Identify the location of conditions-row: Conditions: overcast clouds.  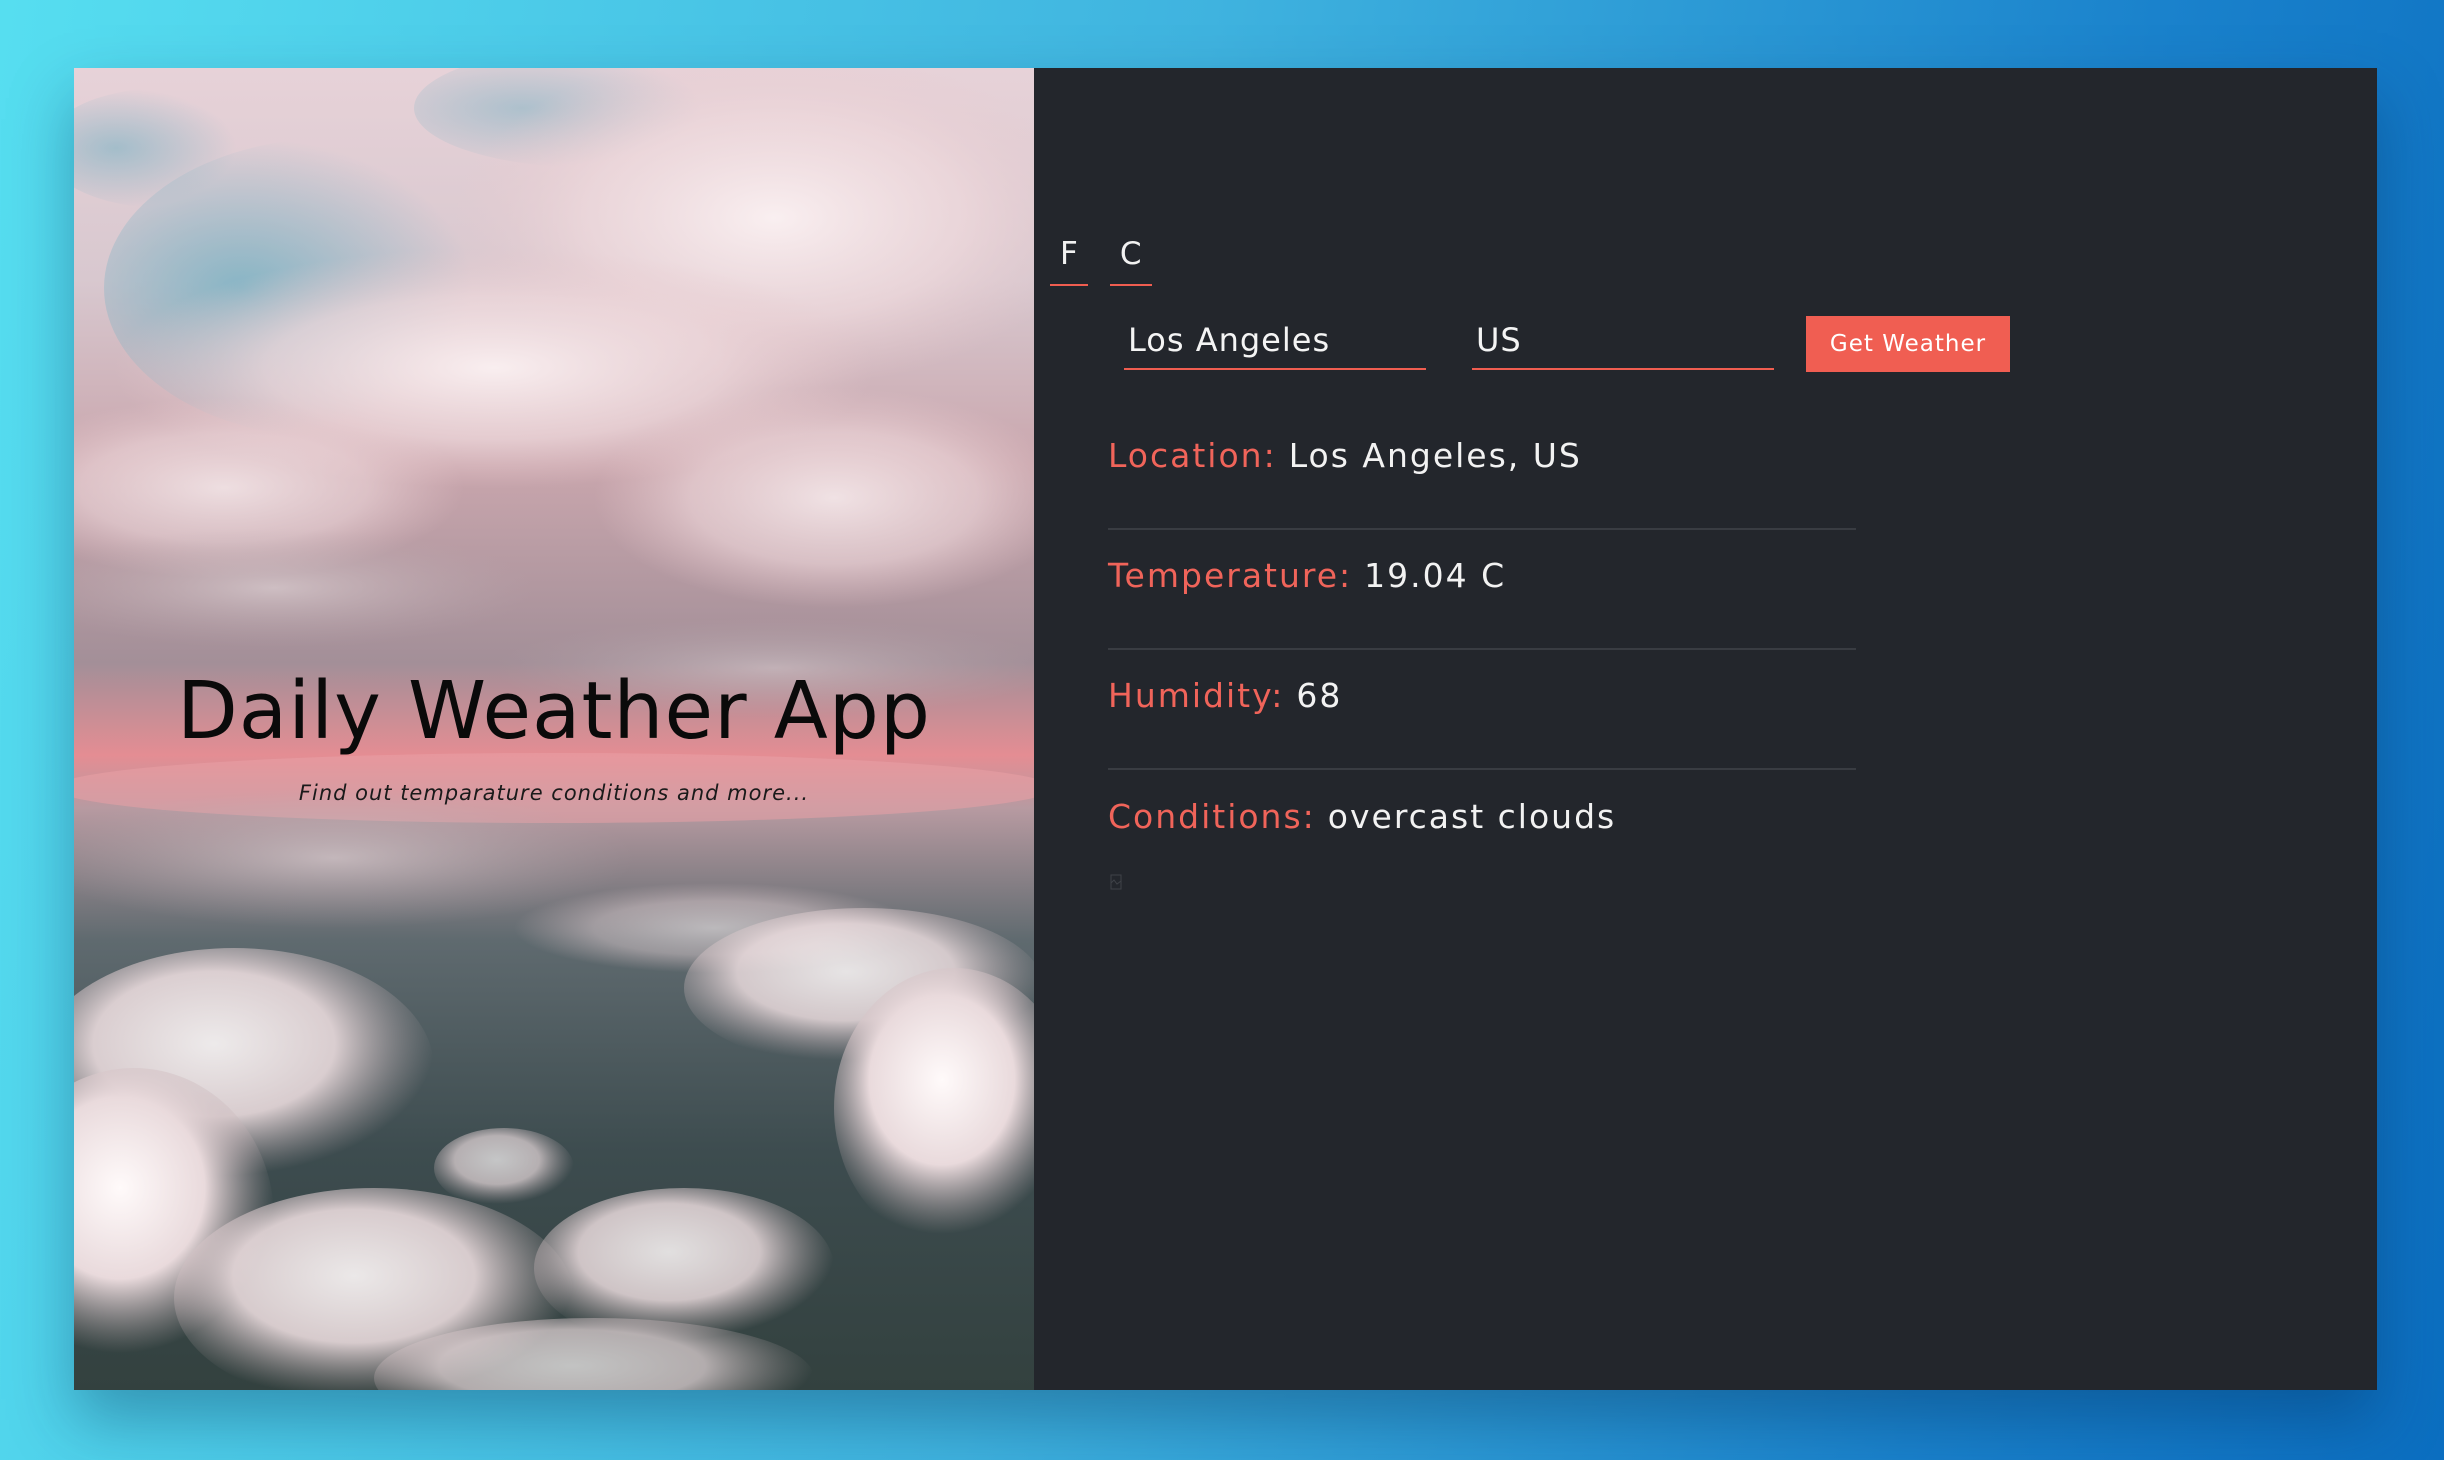
(1482, 830).